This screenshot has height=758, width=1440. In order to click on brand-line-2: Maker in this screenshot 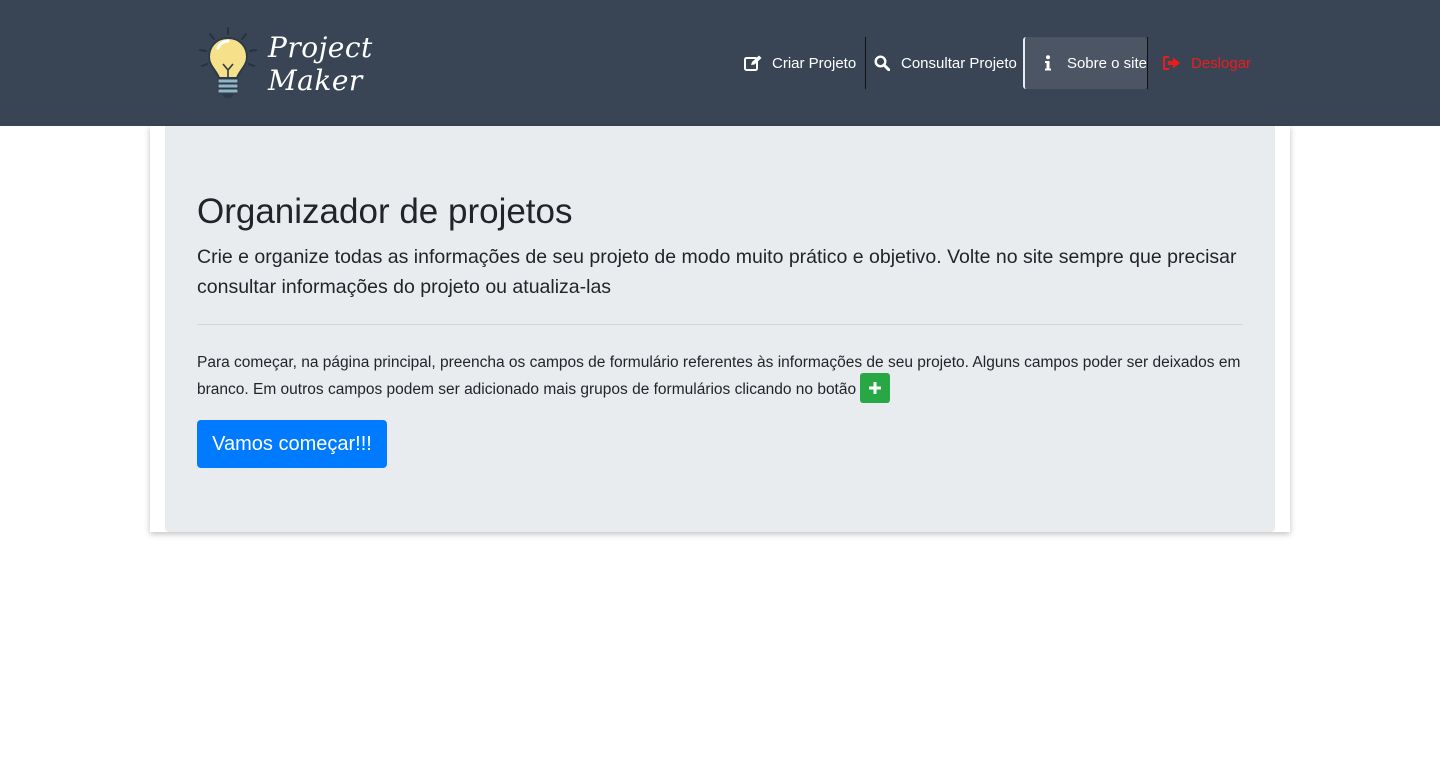, I will do `click(315, 80)`.